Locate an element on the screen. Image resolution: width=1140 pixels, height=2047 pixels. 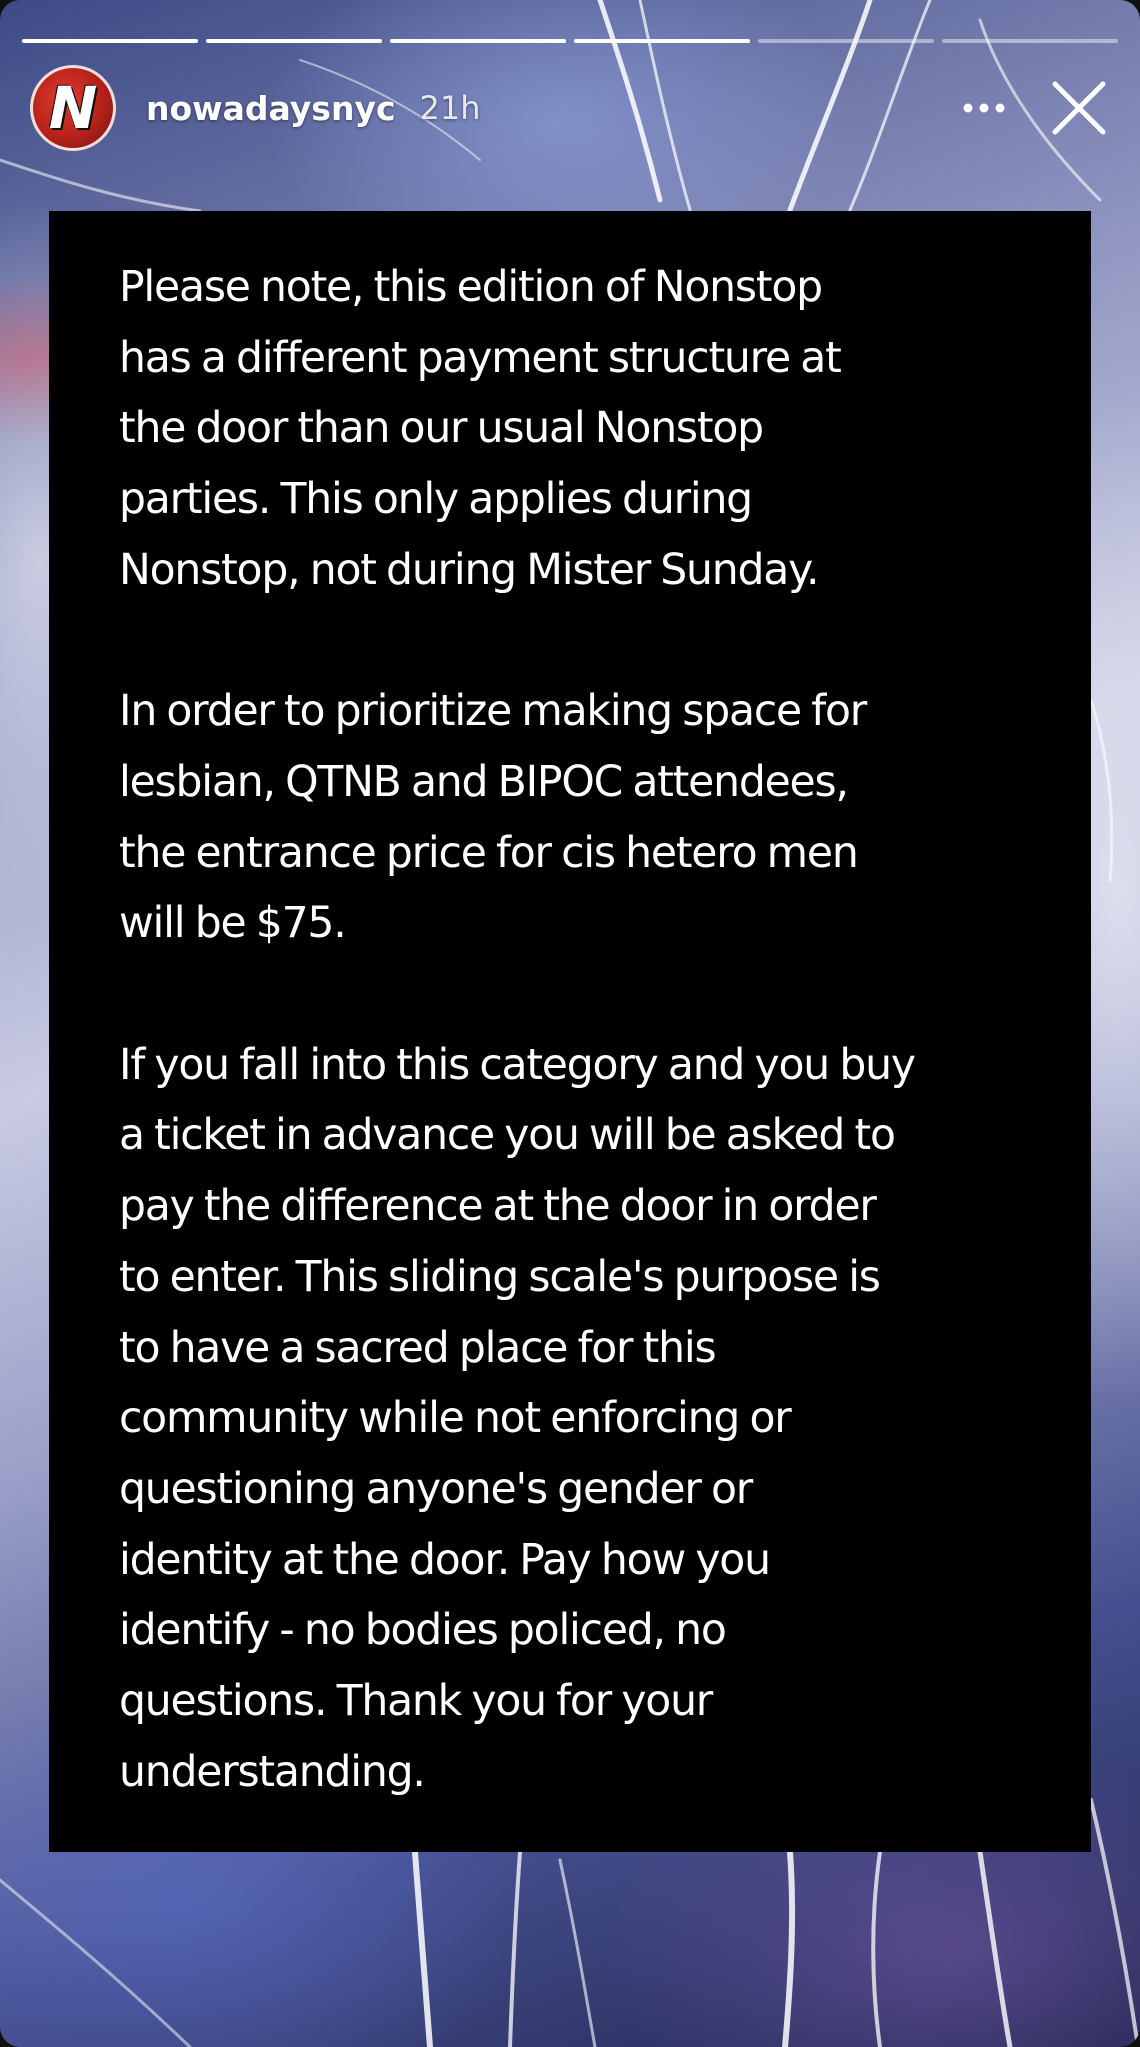
notice-line: the door than our usual Nonstop is located at coordinates (441, 429).